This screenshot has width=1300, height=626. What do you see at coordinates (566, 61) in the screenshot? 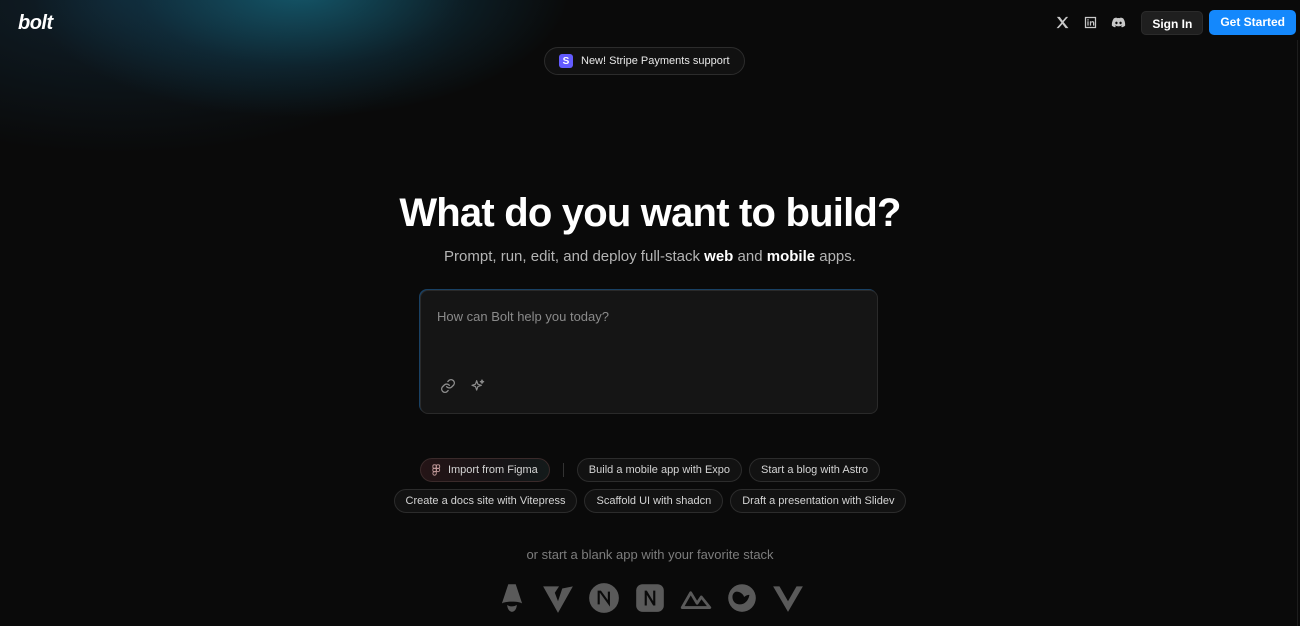
I see `stripe-icon: S` at bounding box center [566, 61].